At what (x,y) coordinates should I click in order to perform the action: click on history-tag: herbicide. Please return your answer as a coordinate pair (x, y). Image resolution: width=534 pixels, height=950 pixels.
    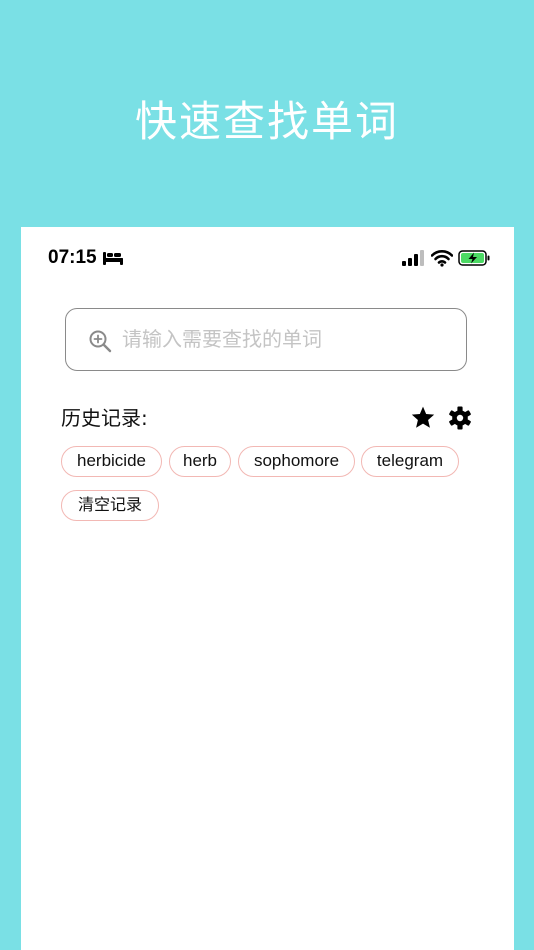
    Looking at the image, I should click on (111, 461).